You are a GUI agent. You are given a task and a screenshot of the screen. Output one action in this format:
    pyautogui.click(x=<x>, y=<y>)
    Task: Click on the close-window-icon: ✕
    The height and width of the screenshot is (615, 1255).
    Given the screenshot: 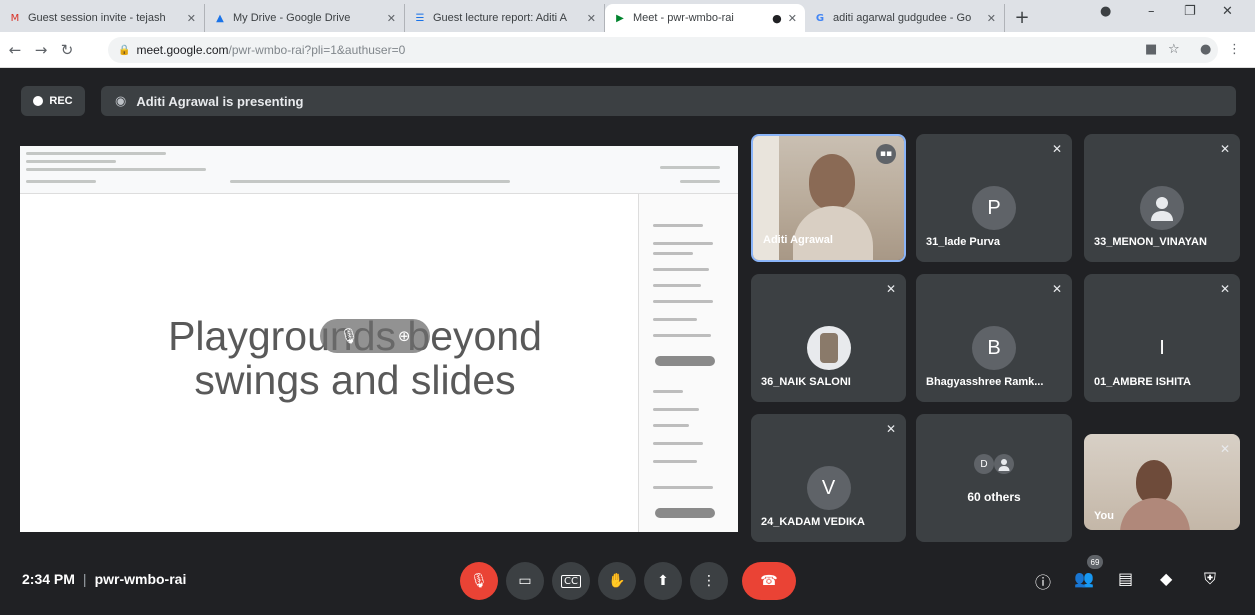 What is the action you would take?
    pyautogui.click(x=1227, y=11)
    